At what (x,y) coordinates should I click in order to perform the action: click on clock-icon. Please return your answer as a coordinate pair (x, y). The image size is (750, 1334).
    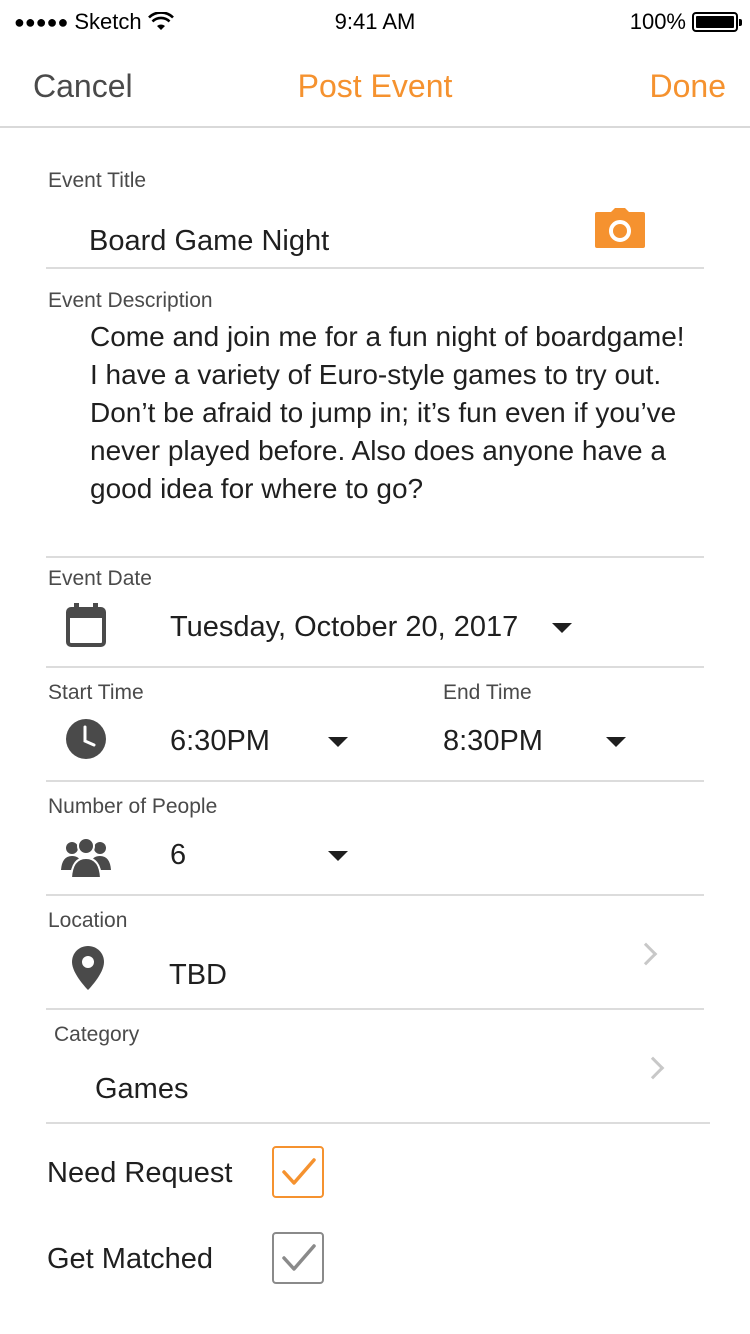
    Looking at the image, I should click on (86, 739).